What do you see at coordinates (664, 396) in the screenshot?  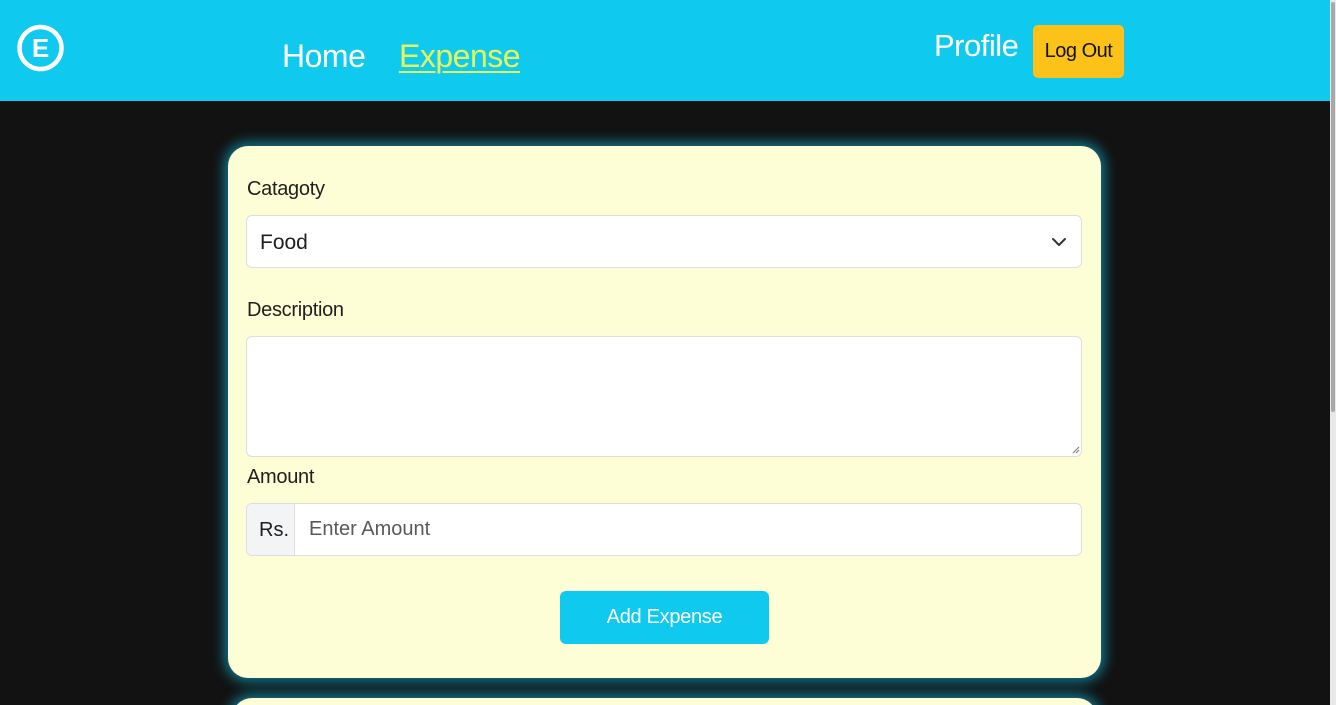 I see `description-textarea` at bounding box center [664, 396].